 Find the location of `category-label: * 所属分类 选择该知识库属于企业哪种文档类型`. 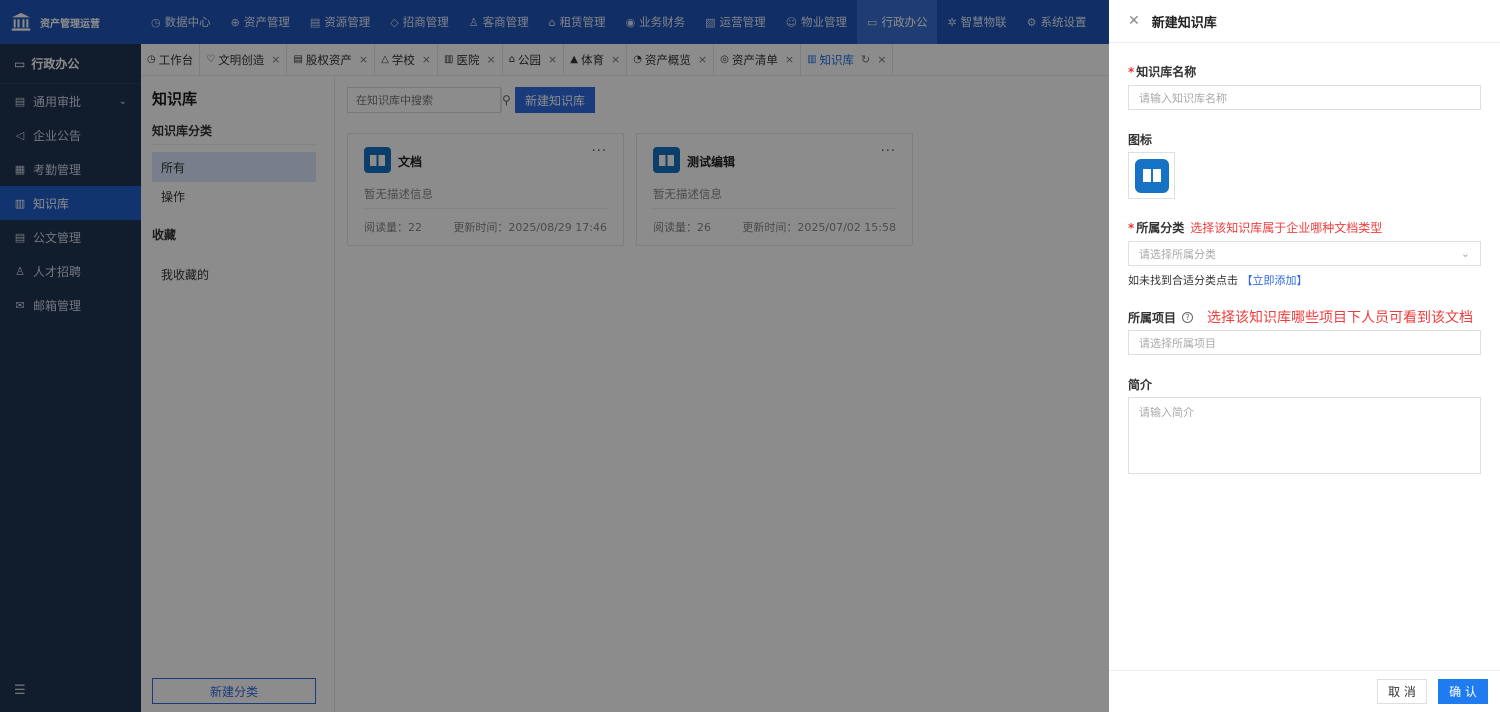

category-label: * 所属分类 选择该知识库属于企业哪种文档类型 is located at coordinates (1255, 227).